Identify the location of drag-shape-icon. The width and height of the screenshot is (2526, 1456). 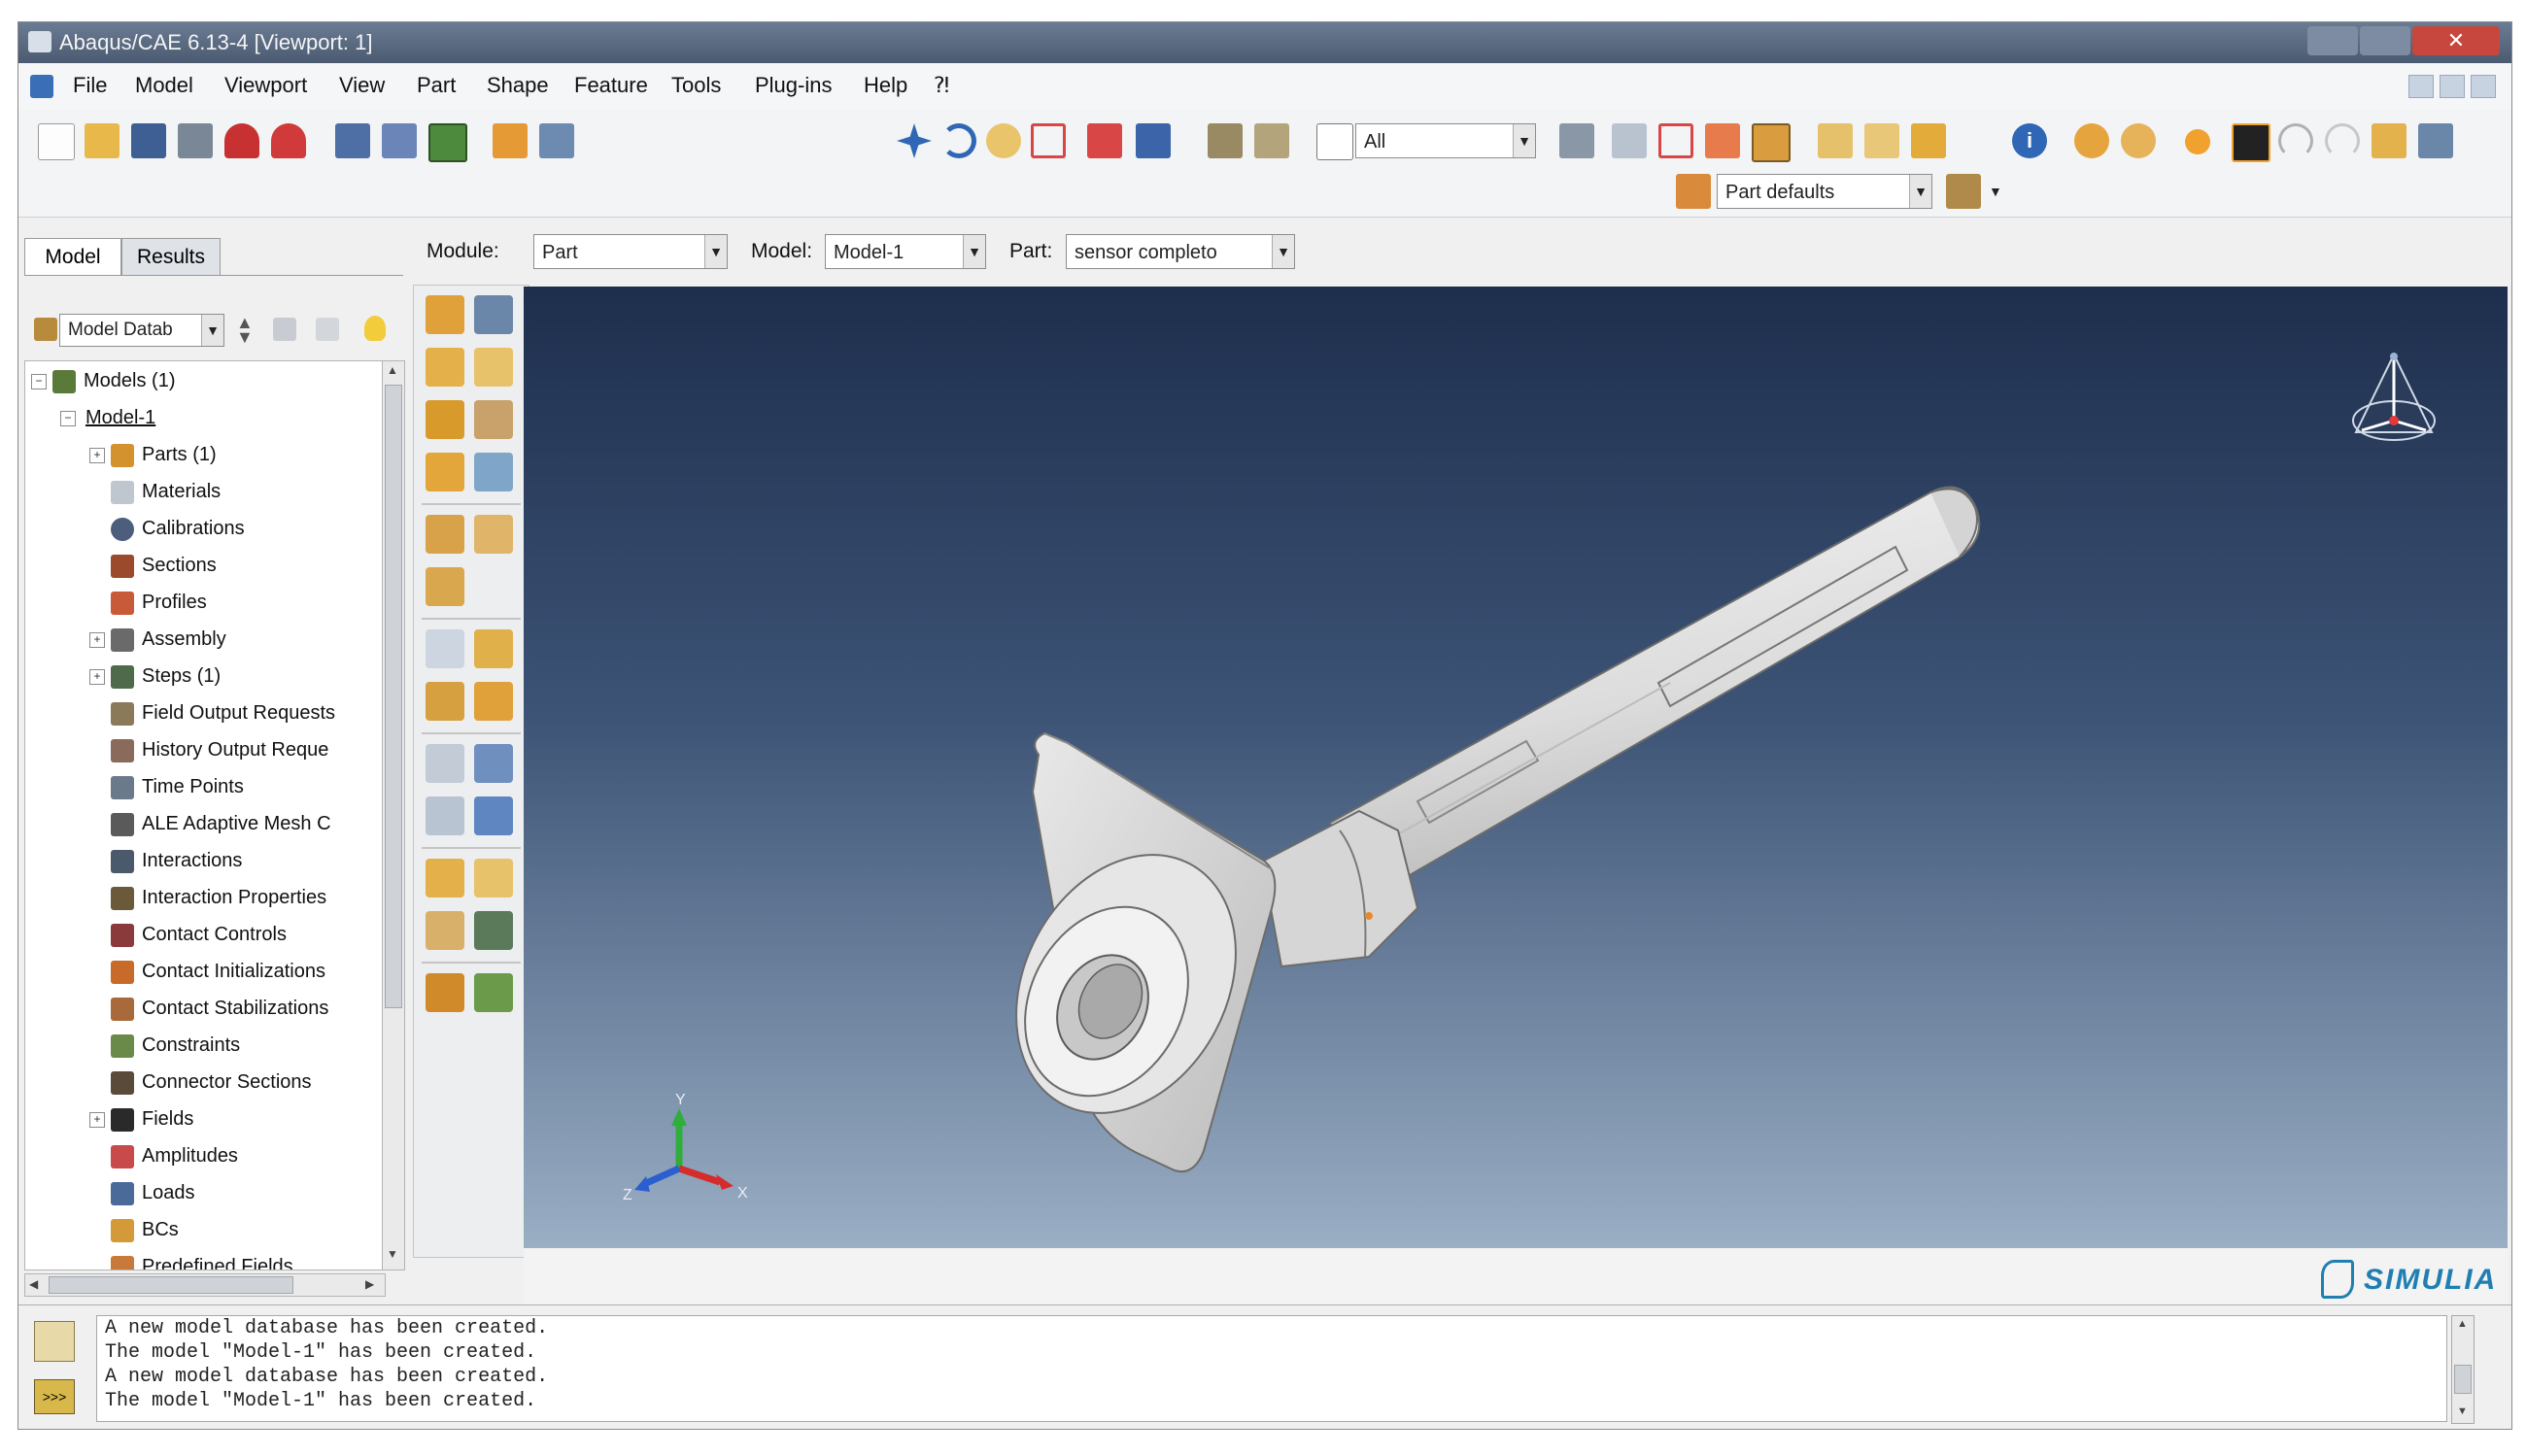
(1675, 140).